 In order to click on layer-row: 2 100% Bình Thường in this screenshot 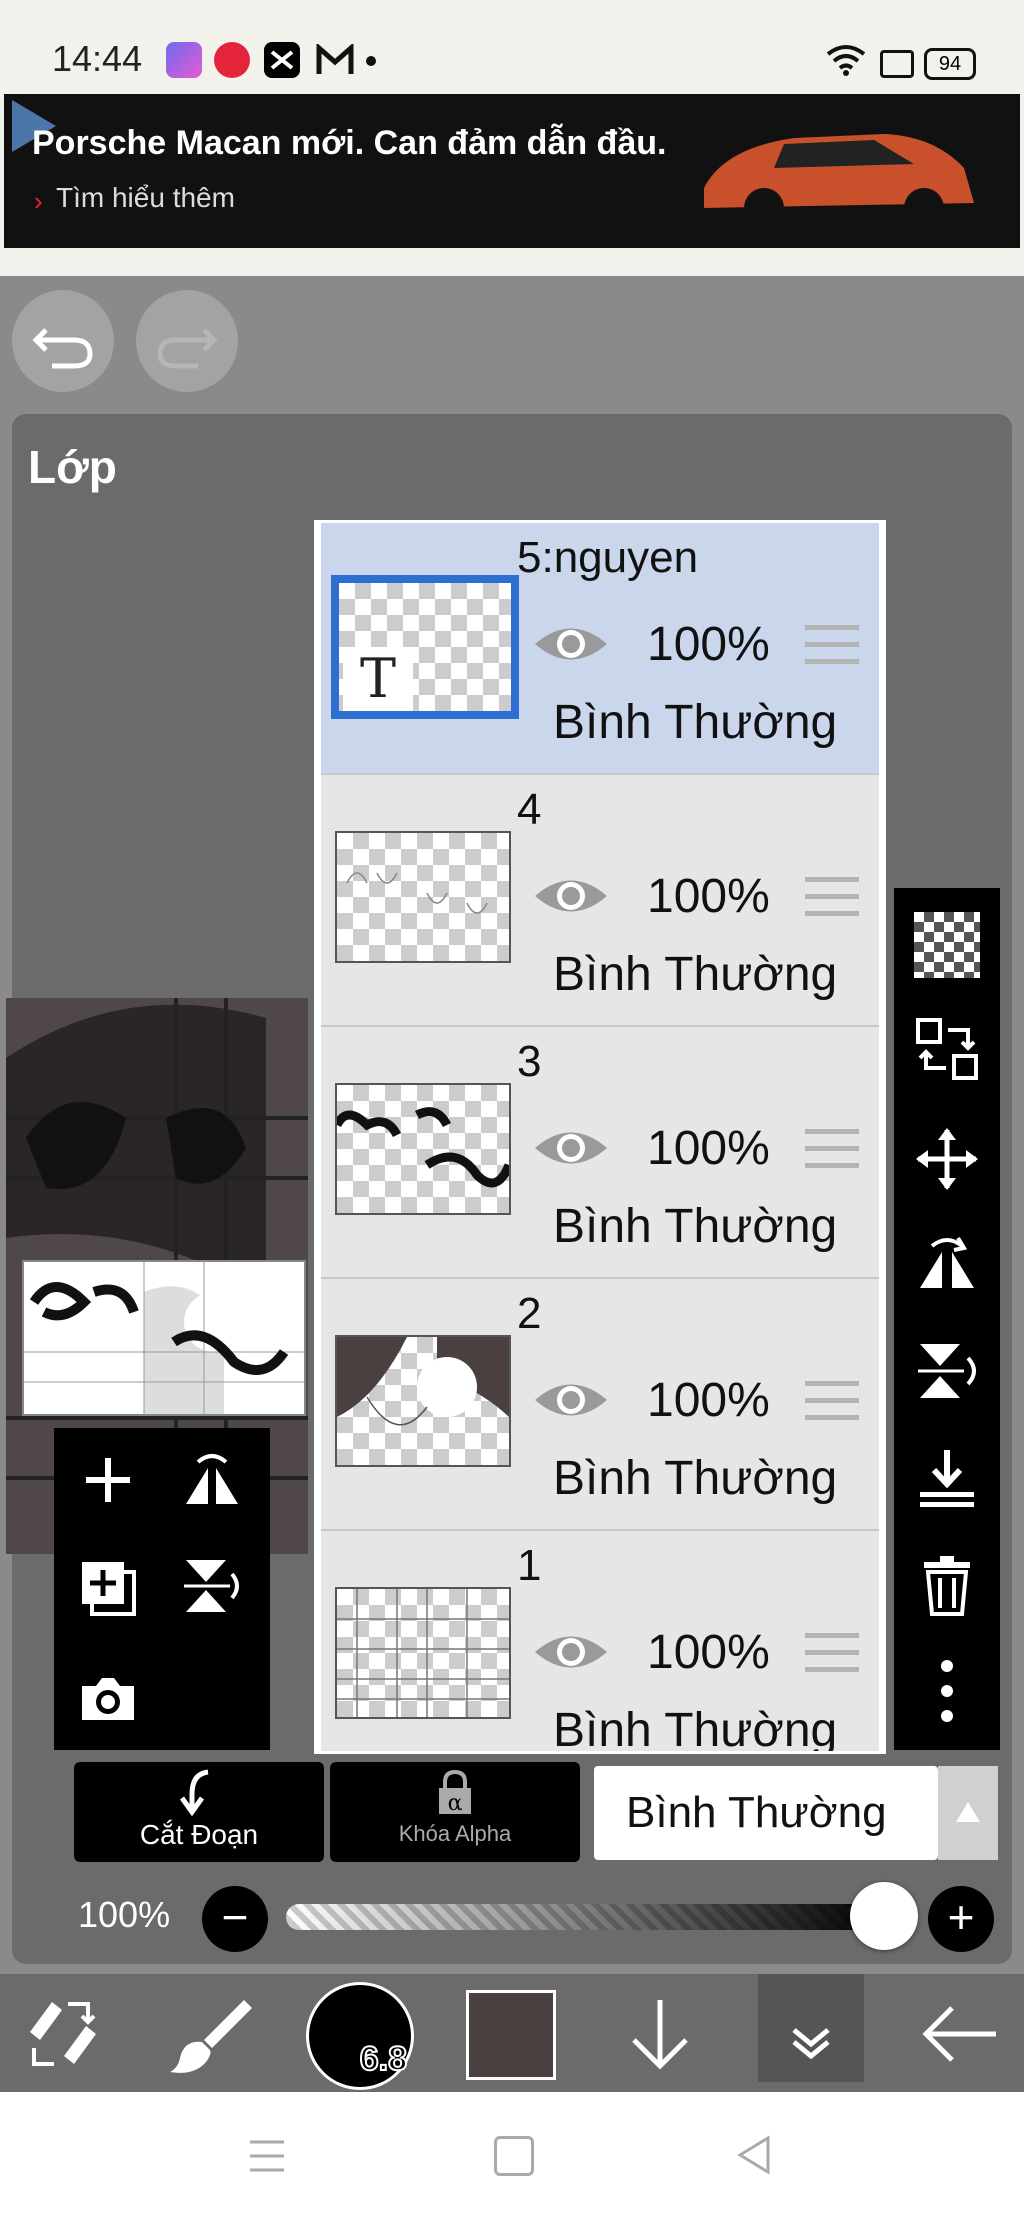, I will do `click(600, 1405)`.